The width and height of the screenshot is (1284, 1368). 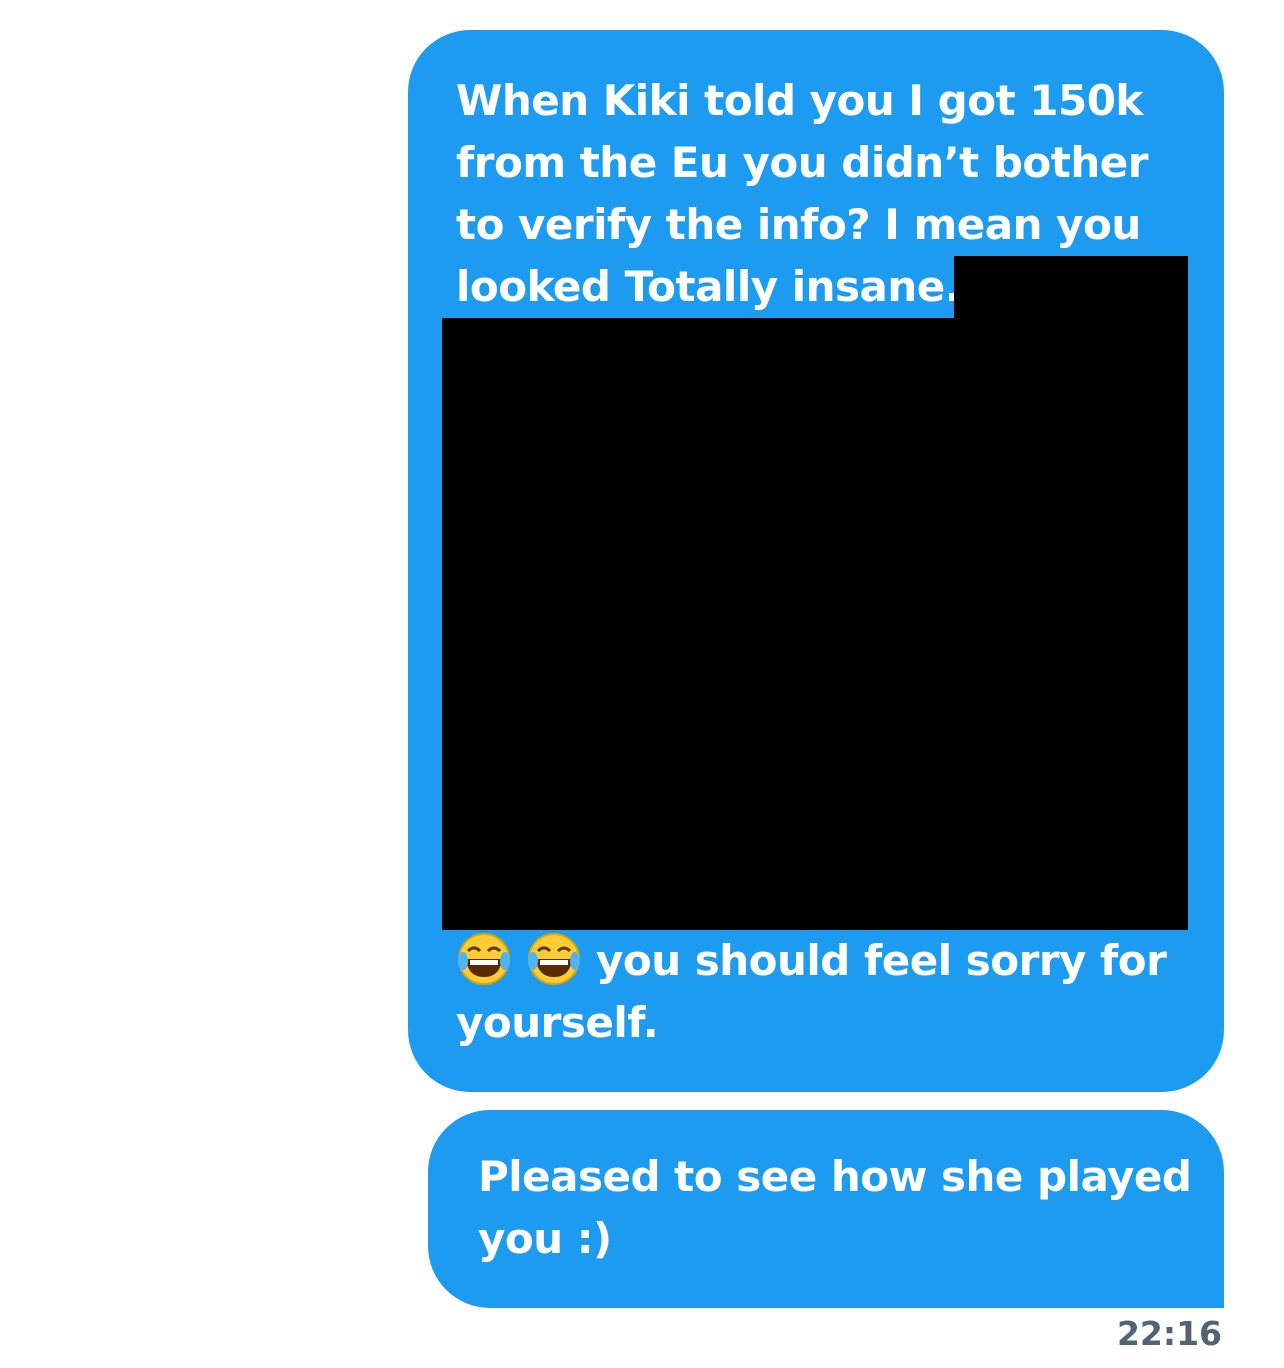 I want to click on message-timestamp: 22:16, so click(x=1169, y=1333).